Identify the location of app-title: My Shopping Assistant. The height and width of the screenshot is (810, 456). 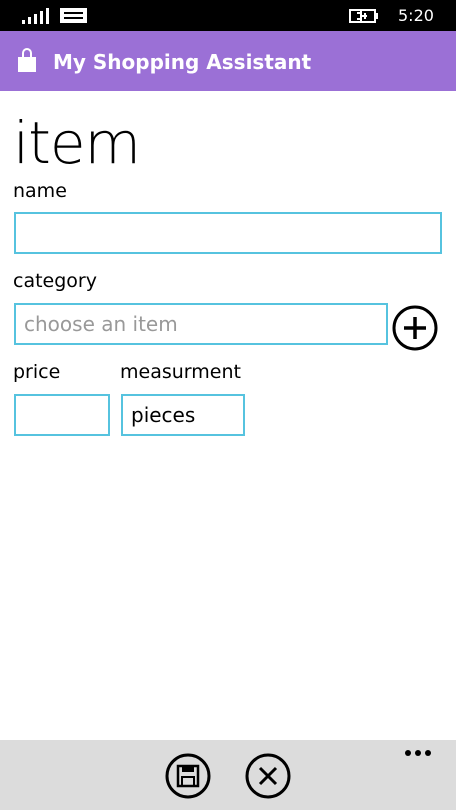
(182, 62).